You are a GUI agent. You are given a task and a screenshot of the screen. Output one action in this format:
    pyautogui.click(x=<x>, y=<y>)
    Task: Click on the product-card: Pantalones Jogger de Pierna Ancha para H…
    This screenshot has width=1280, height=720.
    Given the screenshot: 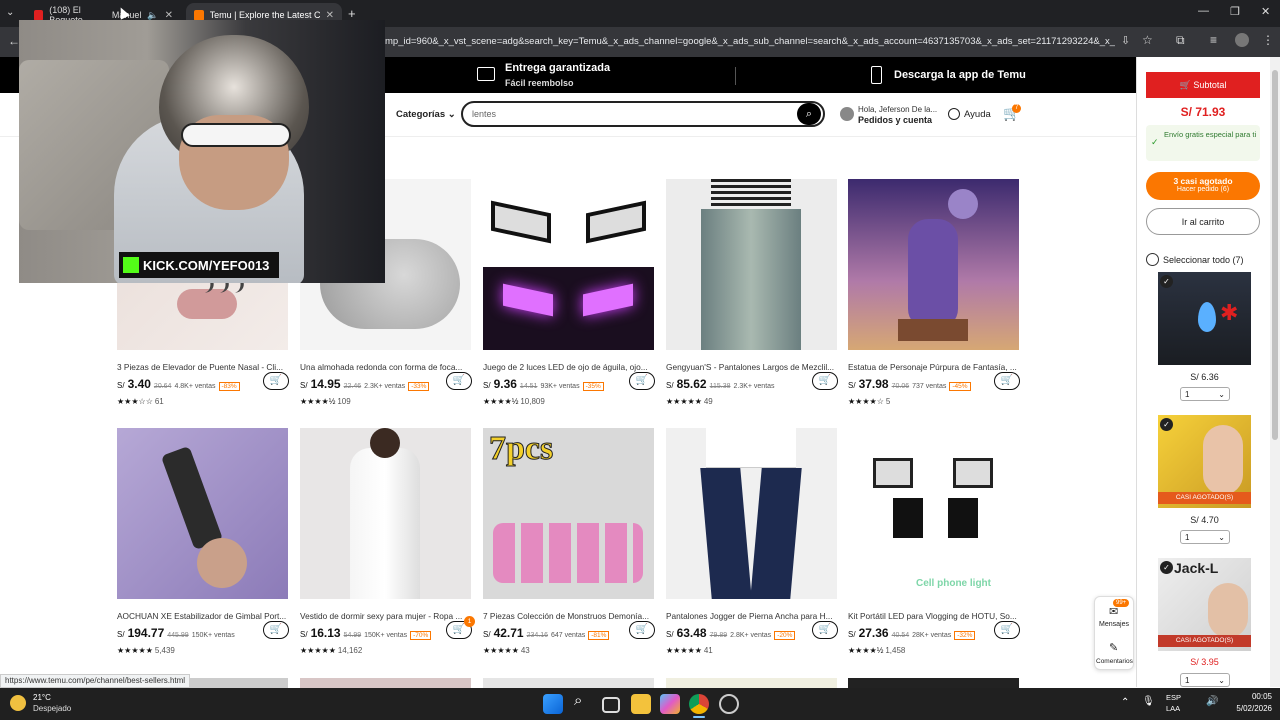 What is the action you would take?
    pyautogui.click(x=752, y=541)
    